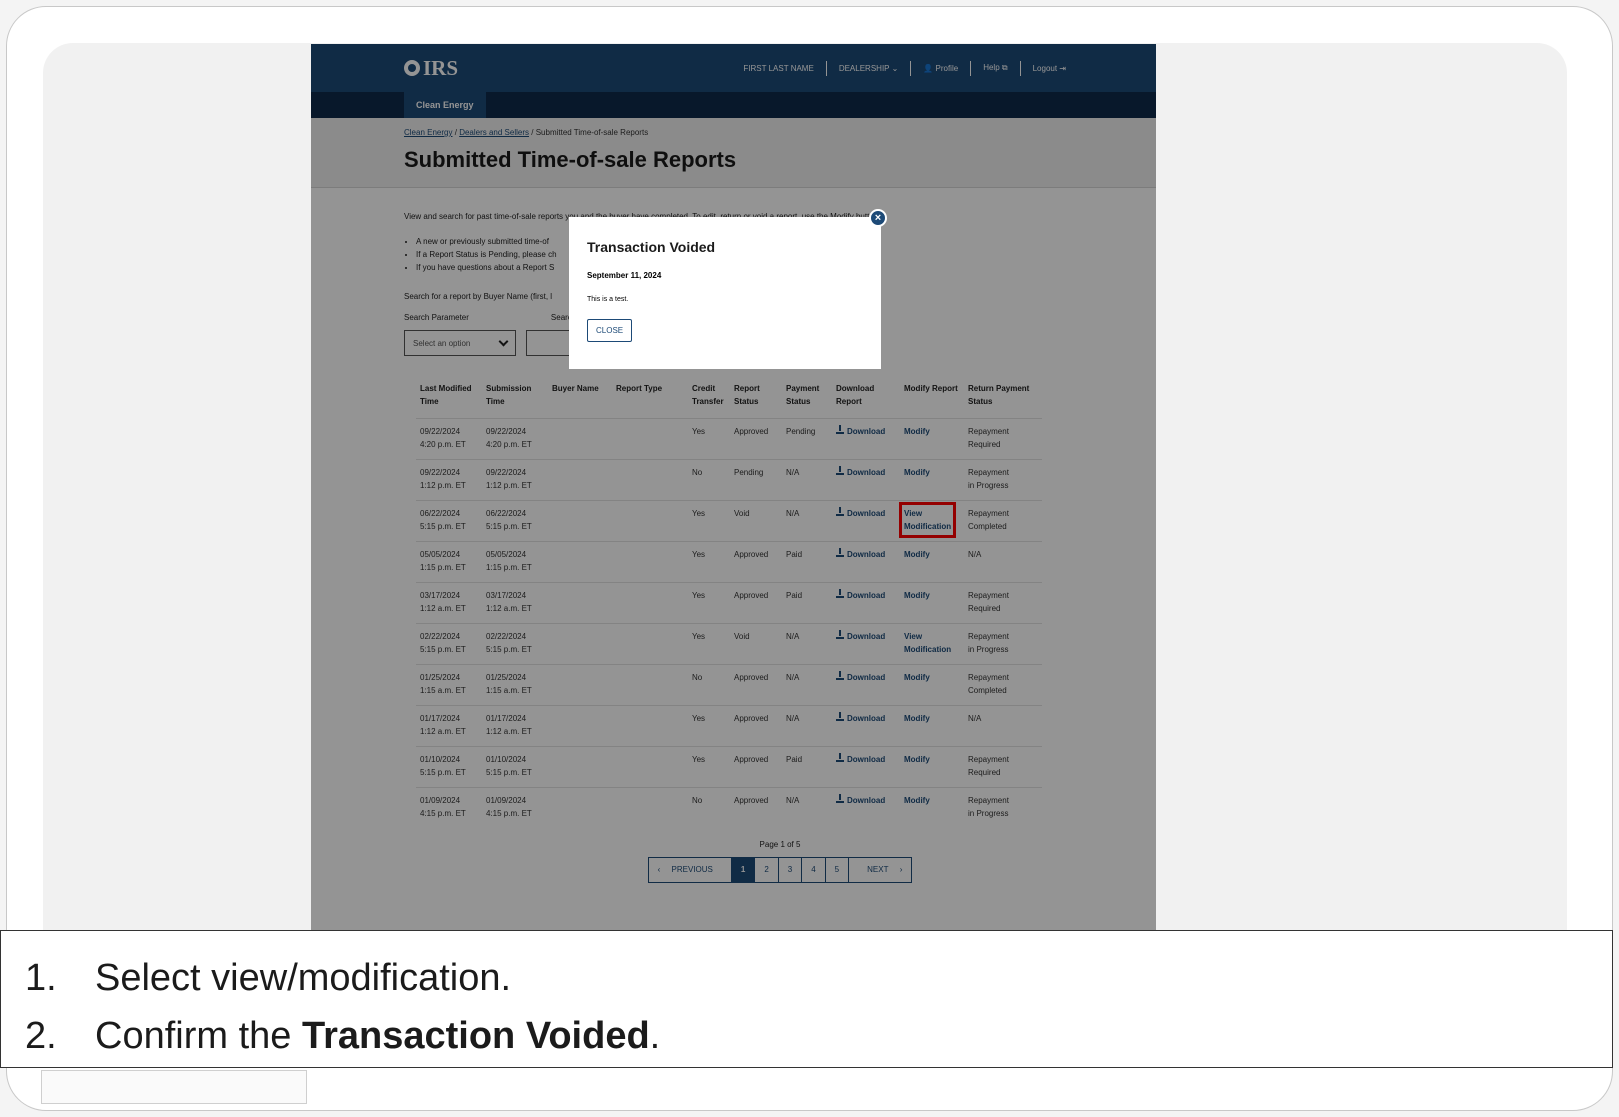 The width and height of the screenshot is (1619, 1117). Describe the element at coordinates (198, 1036) in the screenshot. I see `step-text: Confirm the` at that location.